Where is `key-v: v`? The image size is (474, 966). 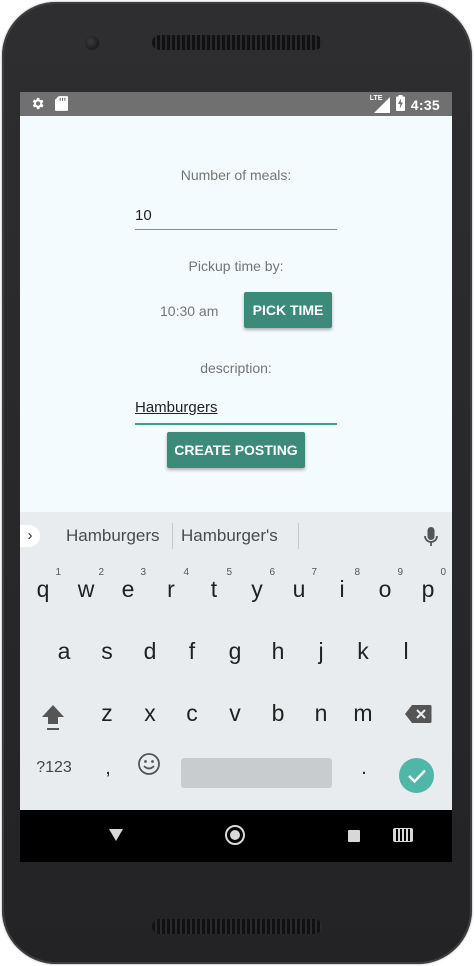
key-v: v is located at coordinates (235, 713).